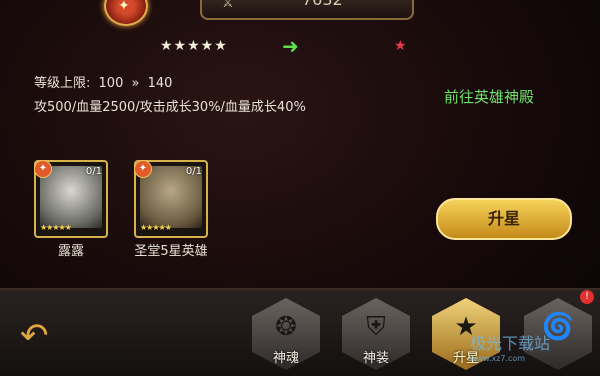 This screenshot has width=600, height=376. Describe the element at coordinates (286, 327) in the screenshot. I see `soul-icon: ❂` at that location.